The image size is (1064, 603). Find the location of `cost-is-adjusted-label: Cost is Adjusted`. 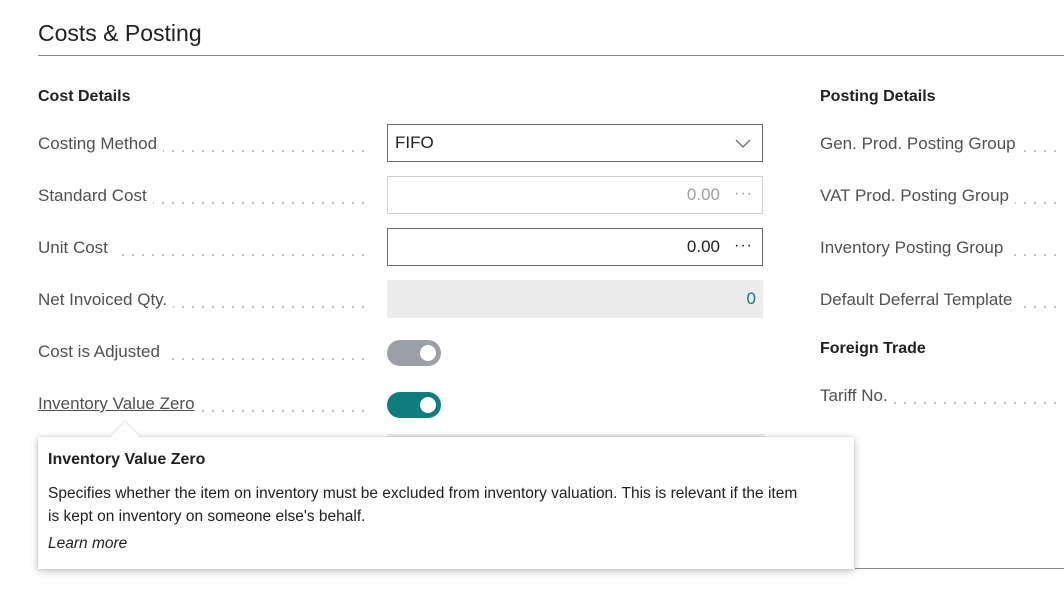

cost-is-adjusted-label: Cost is Adjusted is located at coordinates (205, 352).